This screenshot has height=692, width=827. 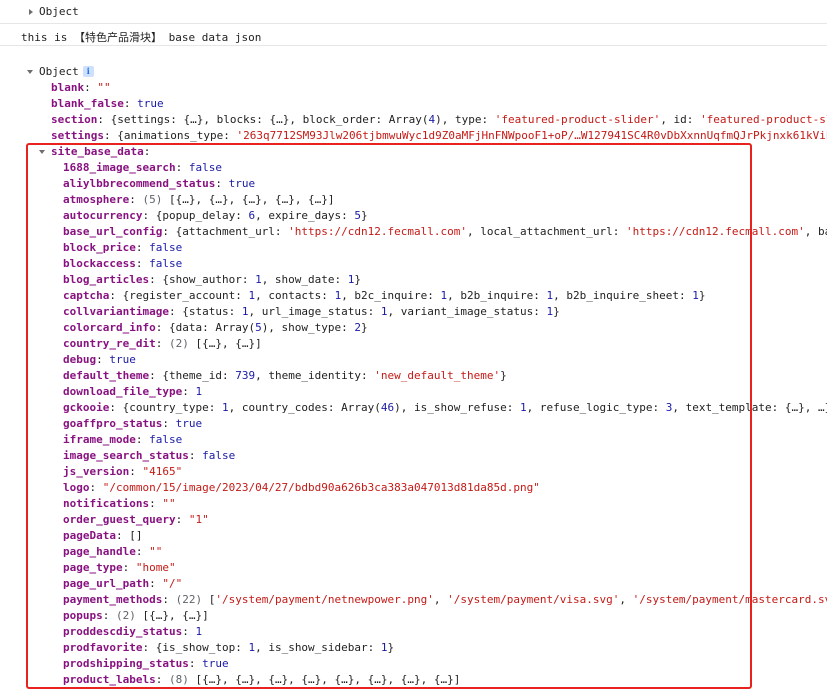 What do you see at coordinates (88, 71) in the screenshot?
I see `info-icon: i` at bounding box center [88, 71].